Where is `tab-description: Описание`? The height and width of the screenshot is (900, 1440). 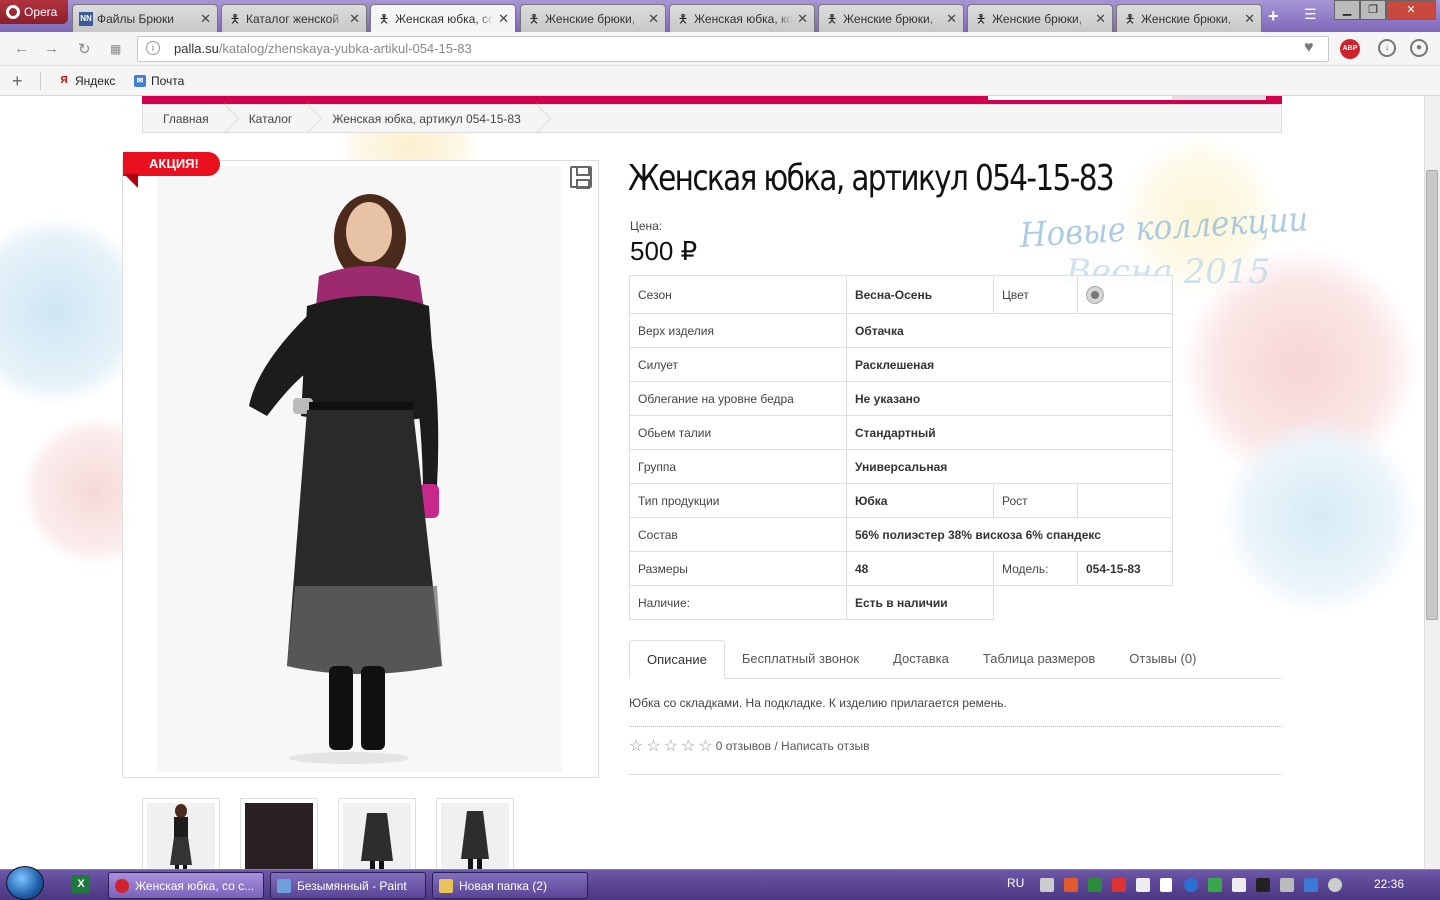 tab-description: Описание is located at coordinates (677, 659).